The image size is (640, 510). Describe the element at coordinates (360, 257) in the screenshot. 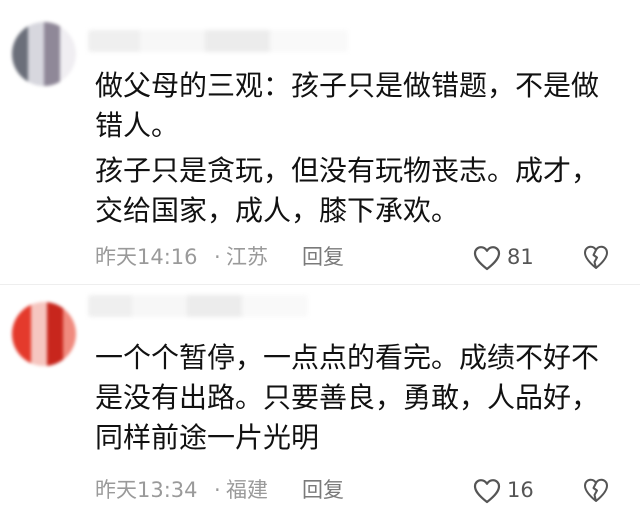

I see `comment-meta: 昨天14:16 · 江苏 回复 81` at that location.